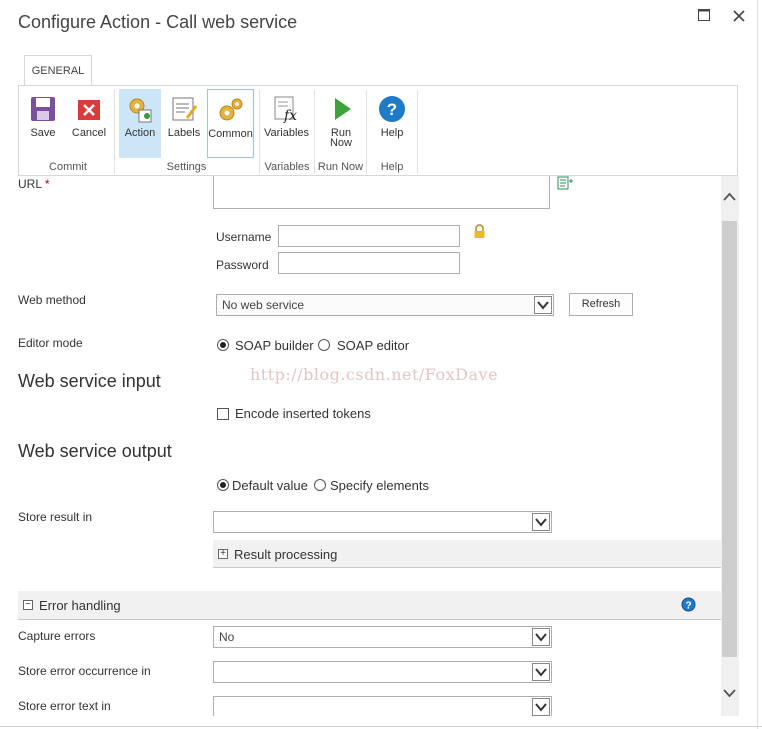 This screenshot has width=762, height=729. I want to click on close-icon, so click(739, 18).